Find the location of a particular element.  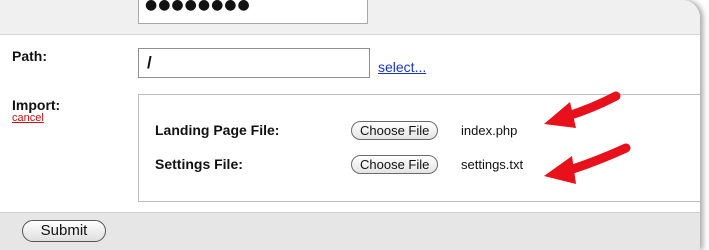

path-input is located at coordinates (254, 63).